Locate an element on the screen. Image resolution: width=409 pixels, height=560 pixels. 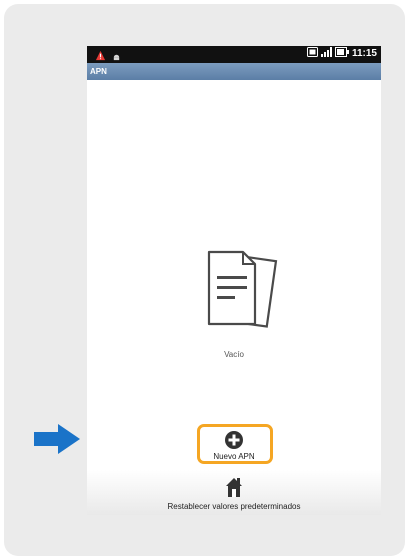
new-apn-button: Nuevo APN is located at coordinates (234, 445).